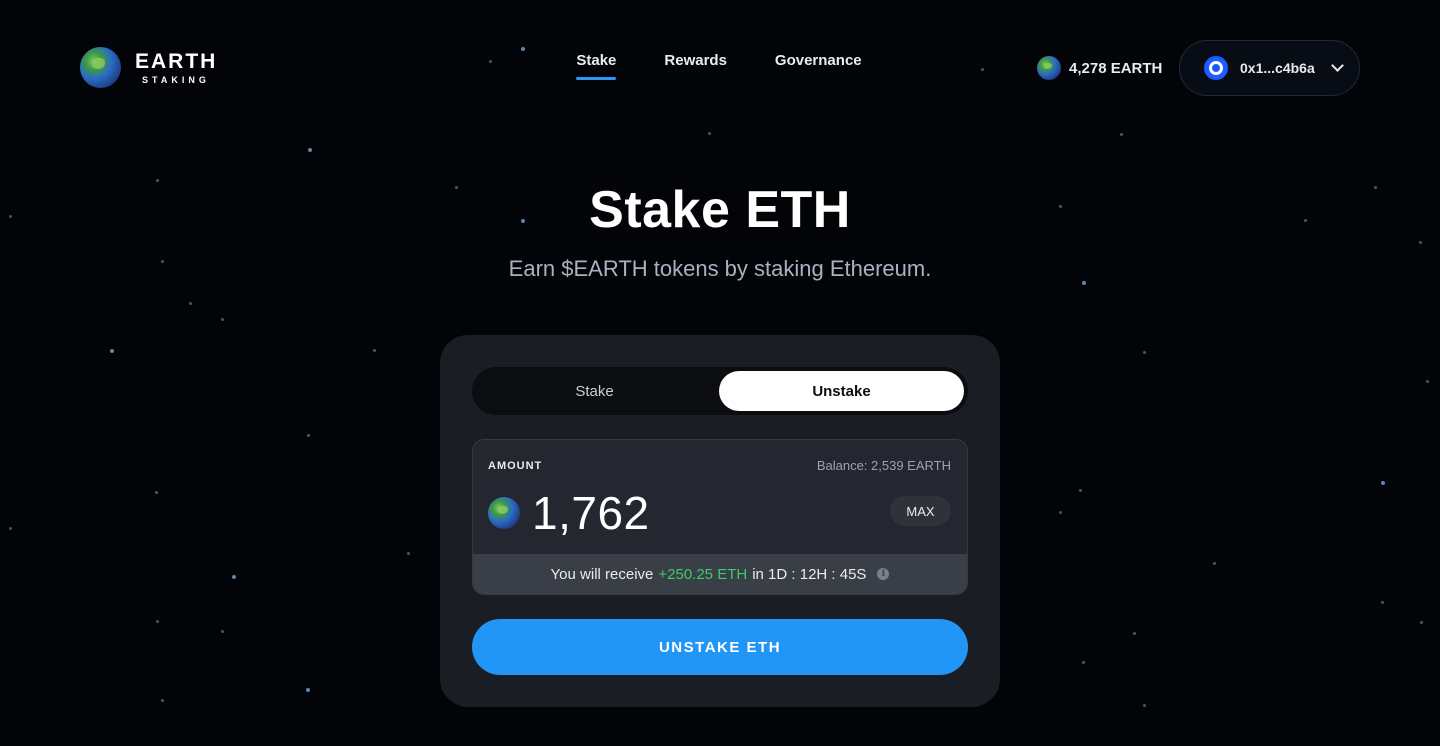 The image size is (1440, 746). What do you see at coordinates (602, 574) in the screenshot?
I see `receive-prefix: You will receive` at bounding box center [602, 574].